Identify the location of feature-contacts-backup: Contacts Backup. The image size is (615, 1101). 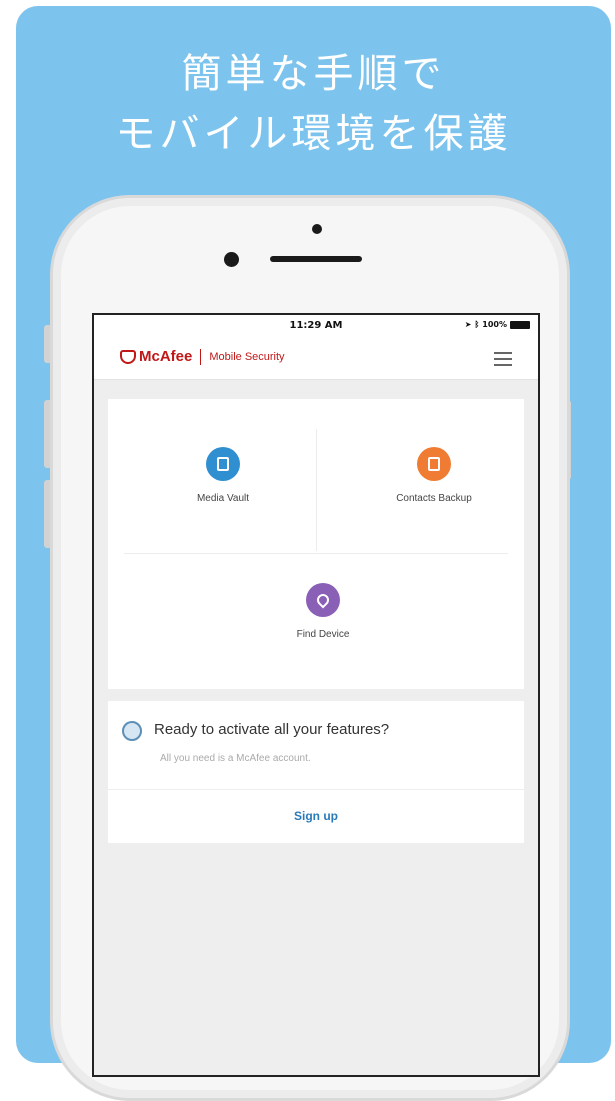
(434, 475).